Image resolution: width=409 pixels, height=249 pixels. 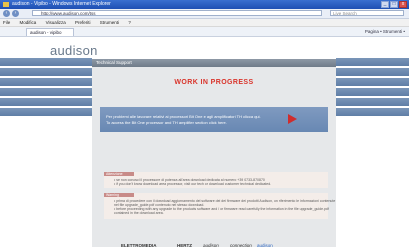 I want to click on brand-audison: audison, so click(x=211, y=245).